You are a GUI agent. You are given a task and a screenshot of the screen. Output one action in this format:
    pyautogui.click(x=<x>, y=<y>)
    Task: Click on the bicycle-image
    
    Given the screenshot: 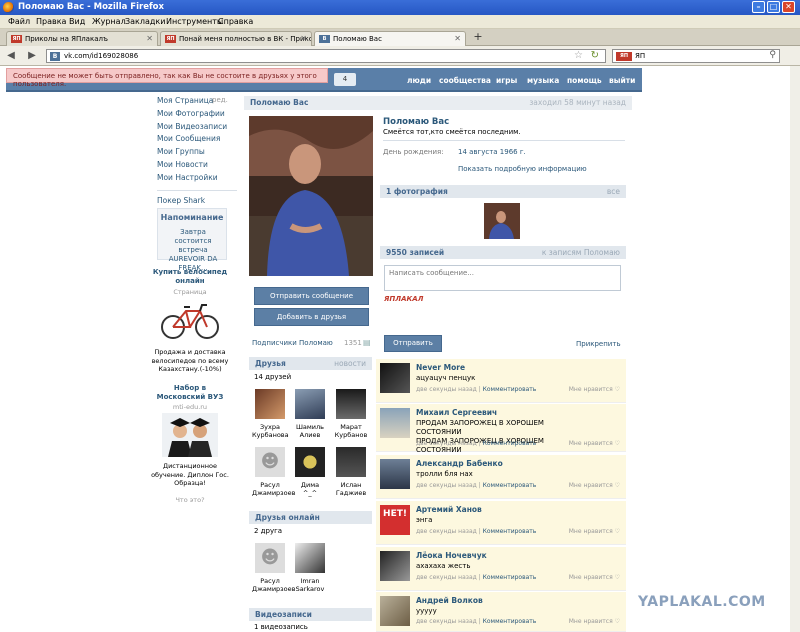 What is the action you would take?
    pyautogui.click(x=190, y=319)
    